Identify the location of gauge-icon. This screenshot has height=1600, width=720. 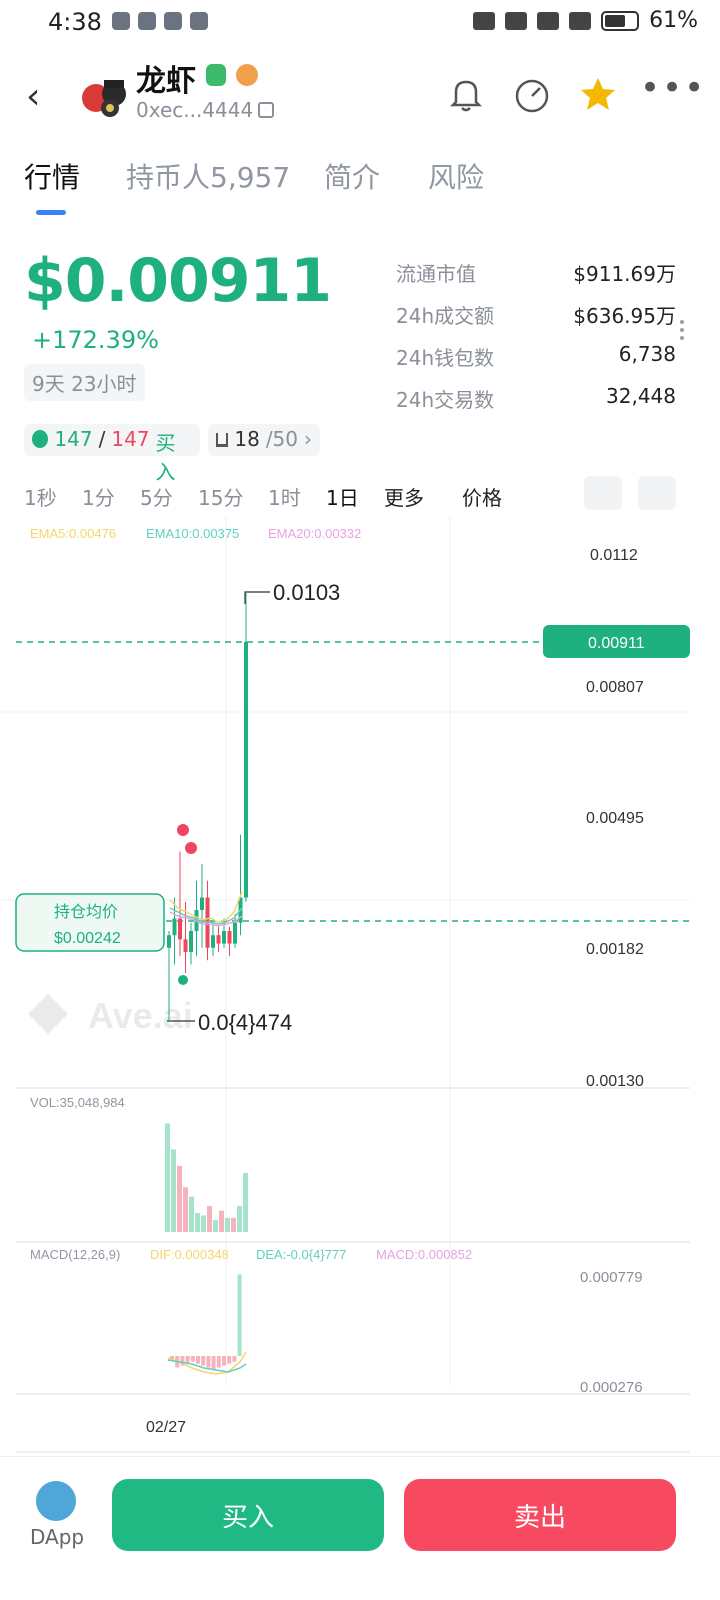
(532, 94).